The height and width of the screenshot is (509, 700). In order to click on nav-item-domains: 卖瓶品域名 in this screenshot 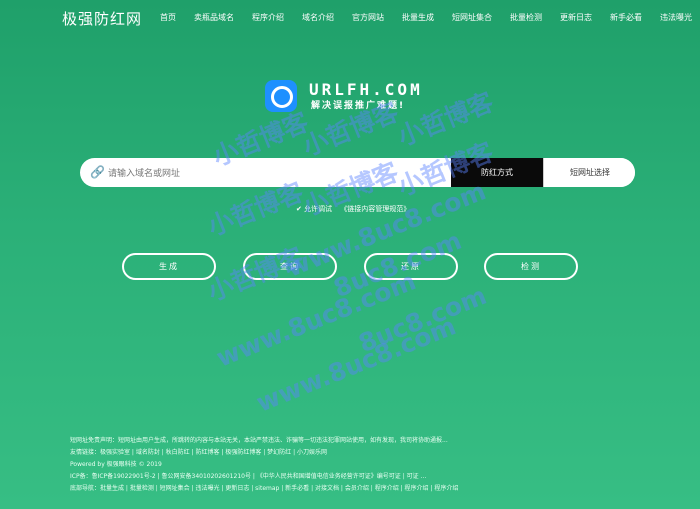, I will do `click(214, 17)`.